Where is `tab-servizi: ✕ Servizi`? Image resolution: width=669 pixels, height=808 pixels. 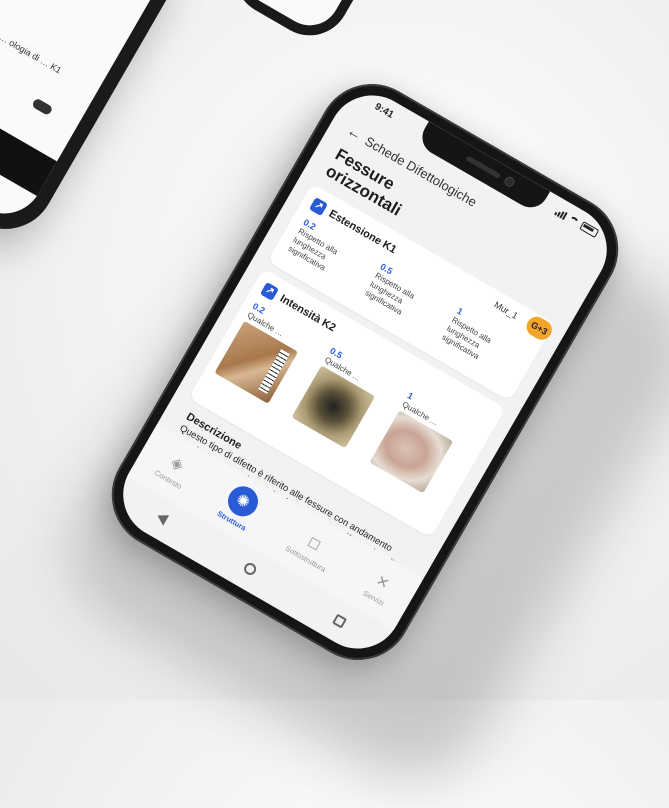 tab-servizi: ✕ Servizi is located at coordinates (380, 587).